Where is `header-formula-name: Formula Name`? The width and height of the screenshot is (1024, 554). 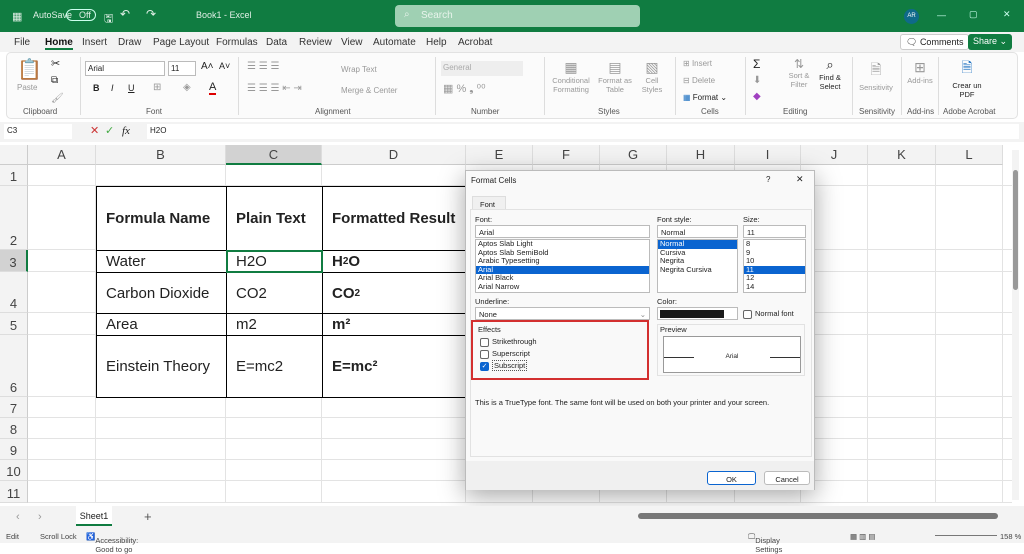 header-formula-name: Formula Name is located at coordinates (161, 218).